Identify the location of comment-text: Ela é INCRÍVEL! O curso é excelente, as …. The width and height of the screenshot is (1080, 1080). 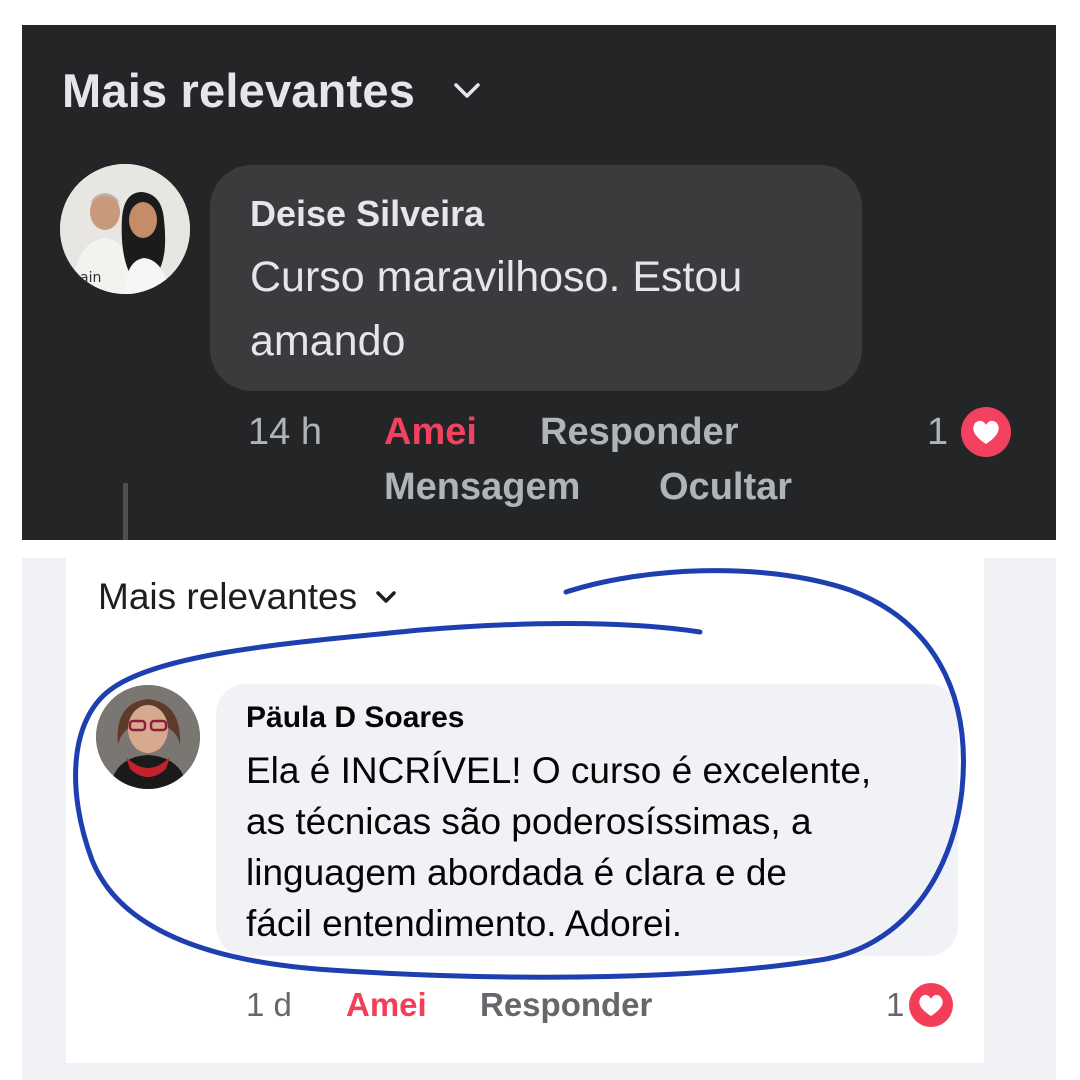
(589, 847).